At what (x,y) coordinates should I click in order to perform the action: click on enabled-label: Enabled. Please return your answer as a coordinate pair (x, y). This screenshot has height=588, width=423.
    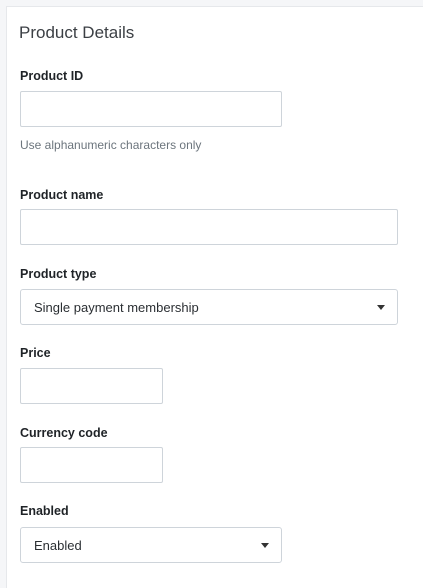
    Looking at the image, I should click on (44, 511).